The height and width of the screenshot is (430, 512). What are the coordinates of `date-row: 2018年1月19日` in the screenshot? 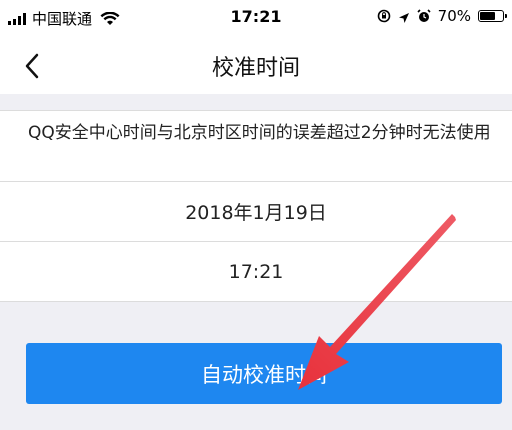 It's located at (256, 212).